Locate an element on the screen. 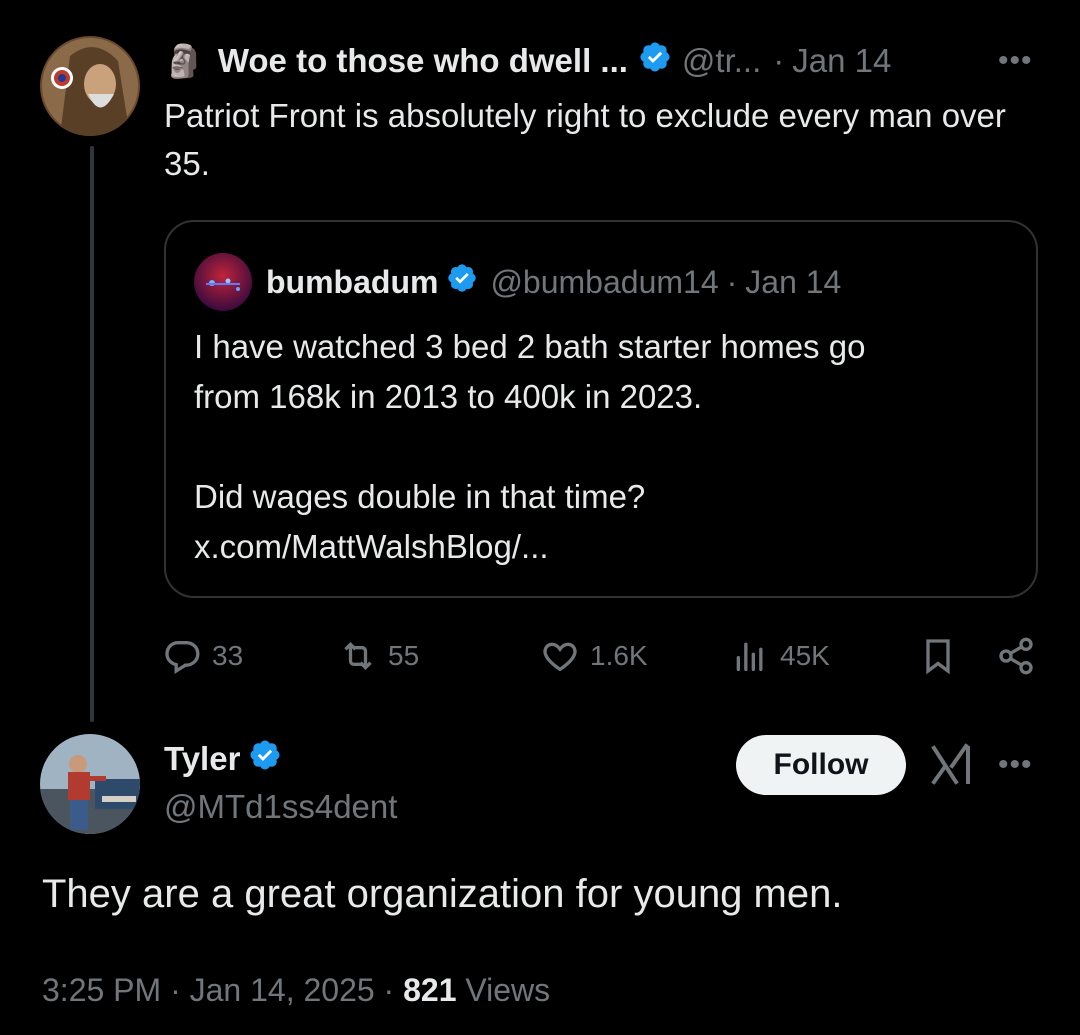 The height and width of the screenshot is (1035, 1080). quote-avatar is located at coordinates (223, 282).